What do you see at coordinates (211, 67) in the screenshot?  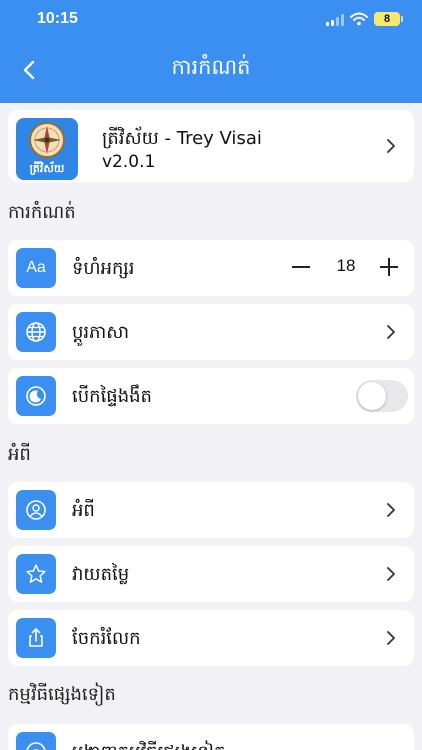 I see `page-title: ការកំណត់` at bounding box center [211, 67].